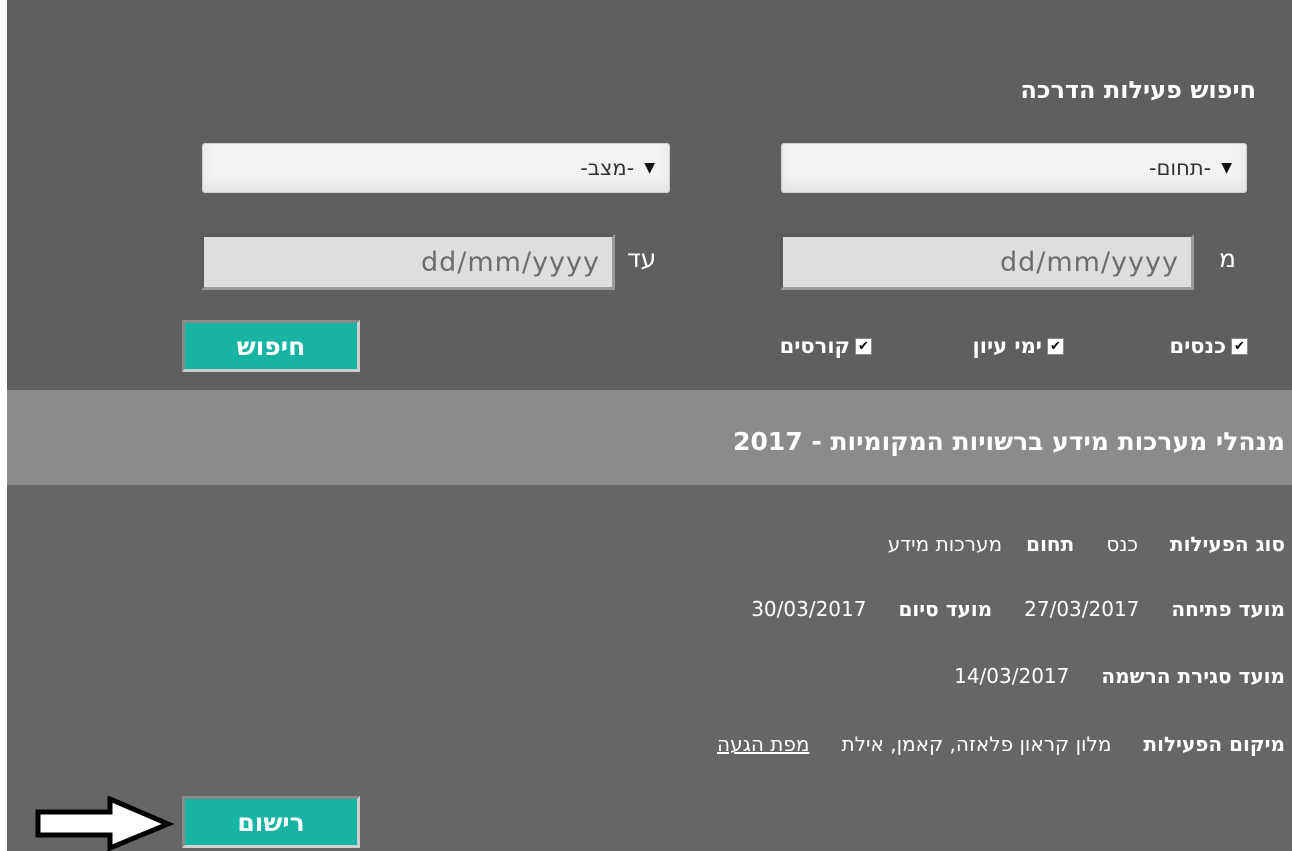 The image size is (1292, 851). Describe the element at coordinates (1228, 609) in the screenshot. I see `open-date-label: מועד פתיחה` at that location.